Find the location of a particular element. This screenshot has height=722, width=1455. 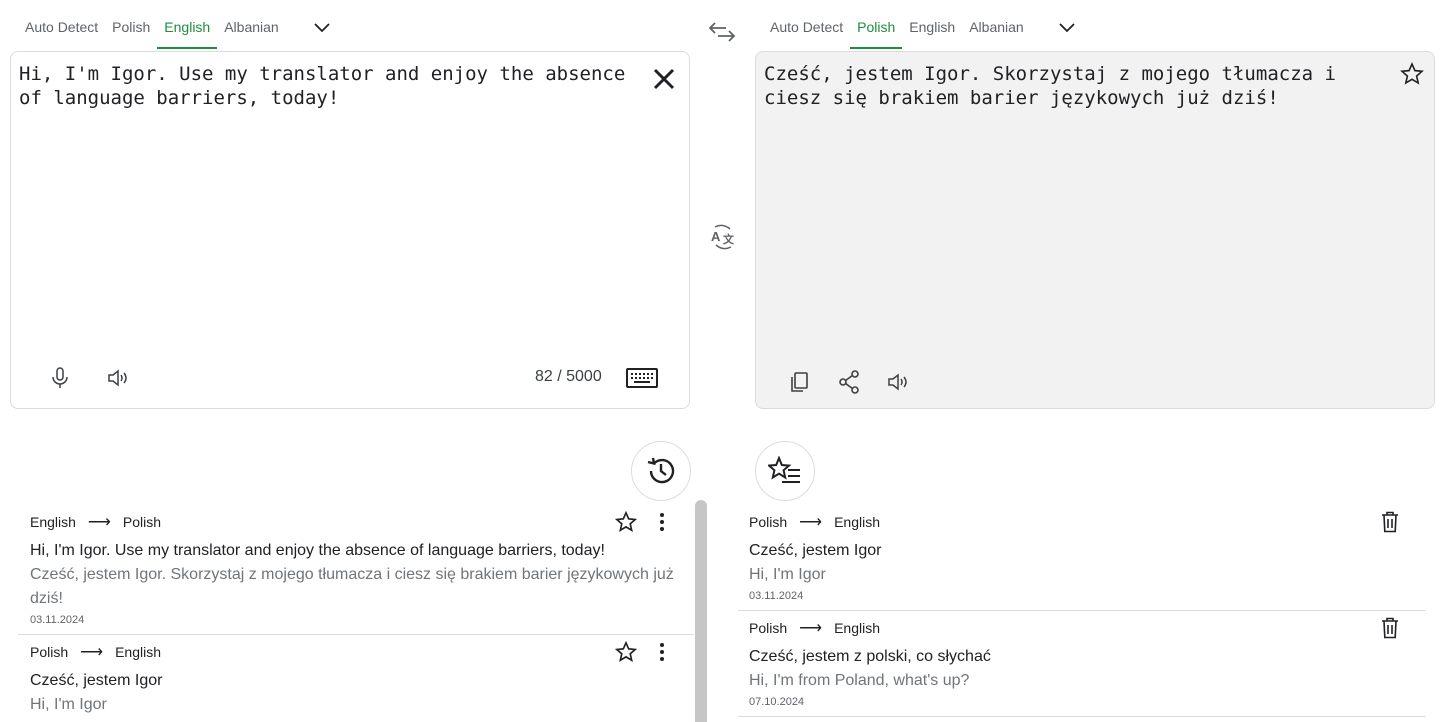

keyboard-icon is located at coordinates (642, 378).